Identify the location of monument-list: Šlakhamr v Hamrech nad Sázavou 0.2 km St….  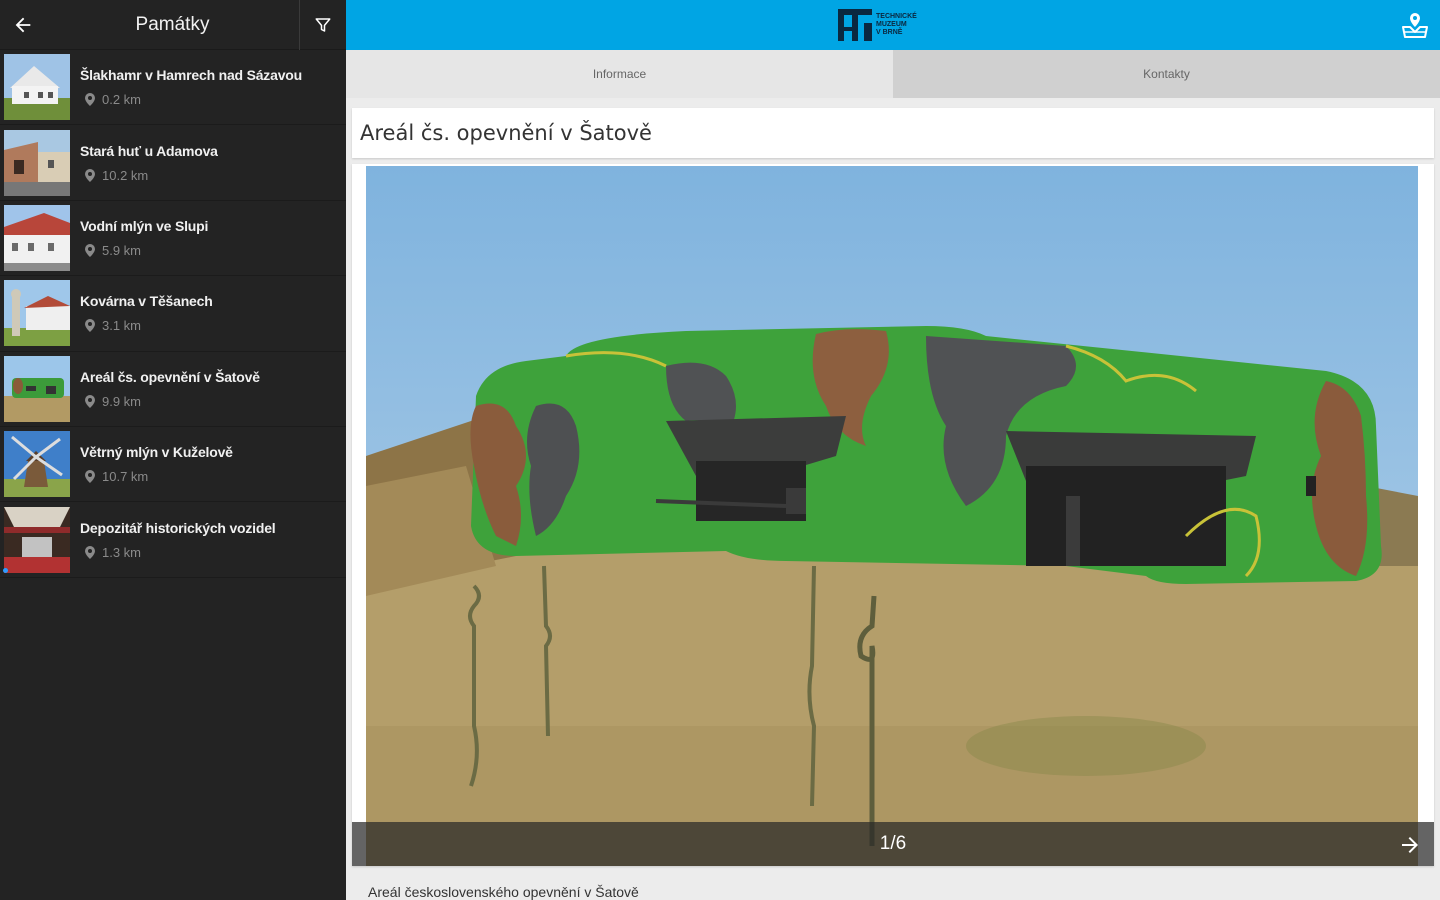
(173, 314).